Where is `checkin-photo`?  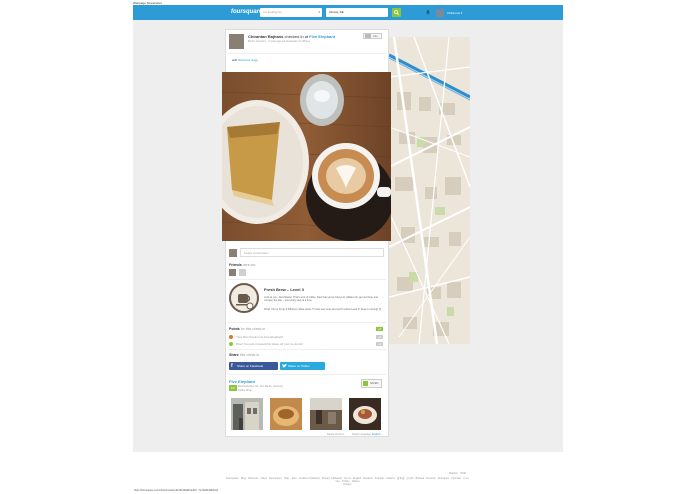 checkin-photo is located at coordinates (306, 156).